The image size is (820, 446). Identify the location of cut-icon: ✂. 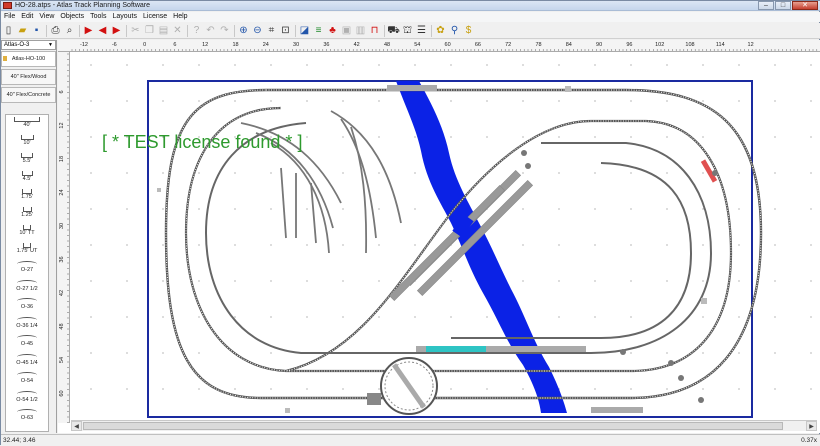
(135, 30).